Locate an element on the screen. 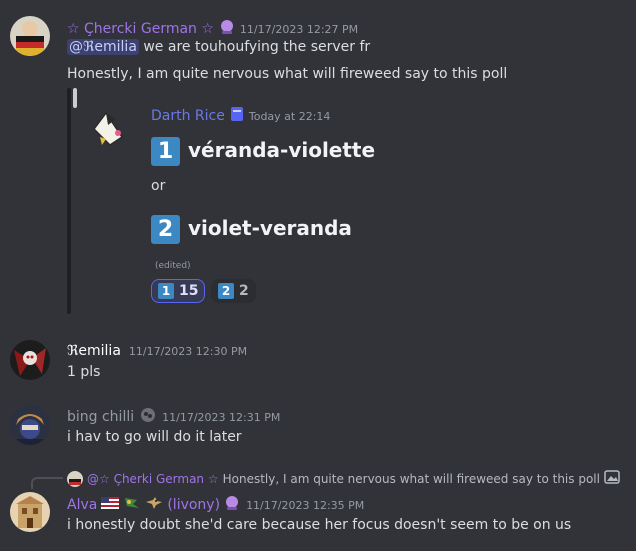 The image size is (636, 551). avatar-darth-rice is located at coordinates (109, 129).